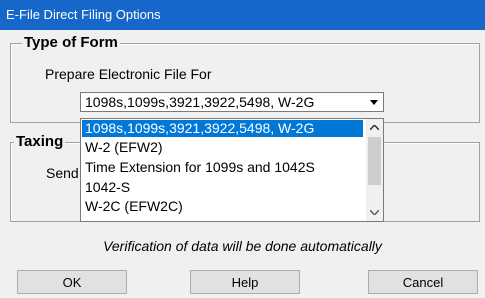 Image resolution: width=485 pixels, height=298 pixels. I want to click on cancel-button: Cancel, so click(423, 282).